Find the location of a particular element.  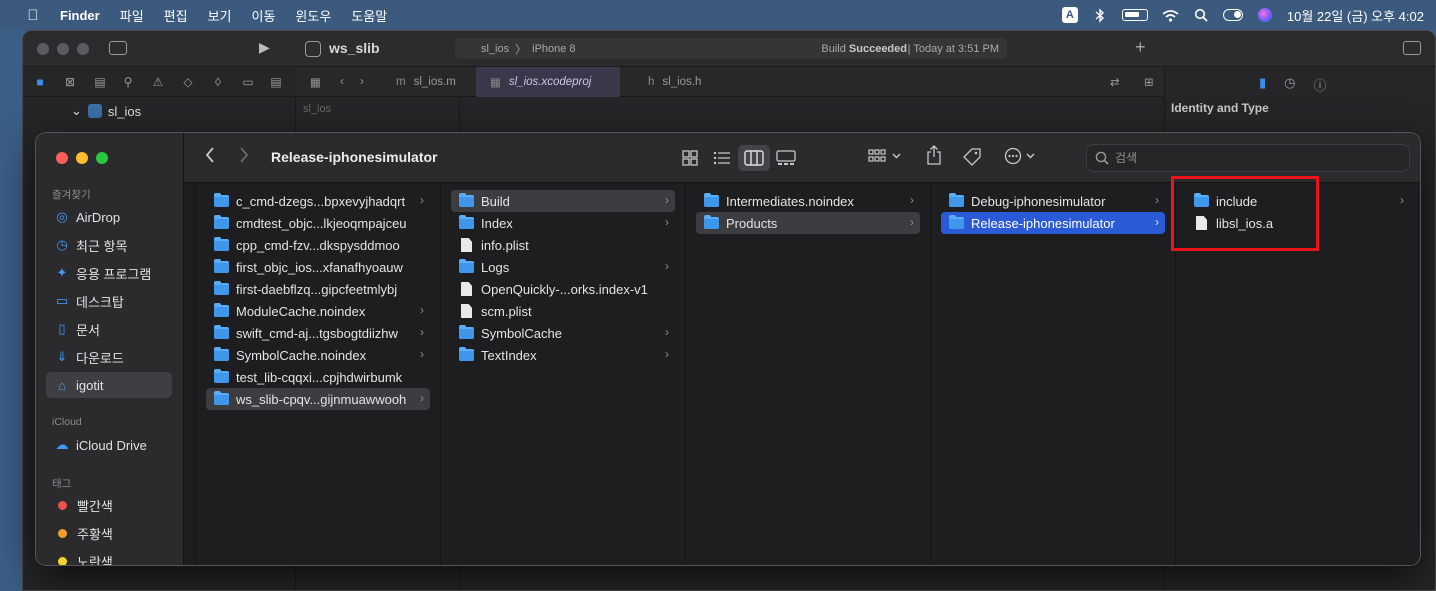

list-item: TextIndex › is located at coordinates (563, 355).